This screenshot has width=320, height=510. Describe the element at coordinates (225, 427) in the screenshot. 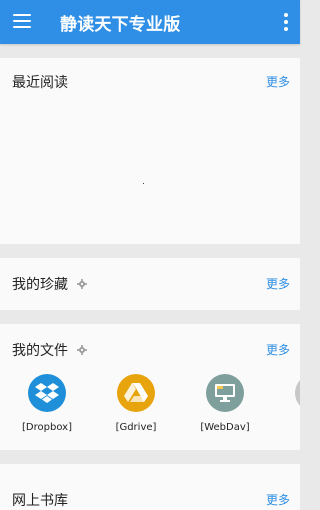

I see `file-source-label: [WebDav]` at that location.